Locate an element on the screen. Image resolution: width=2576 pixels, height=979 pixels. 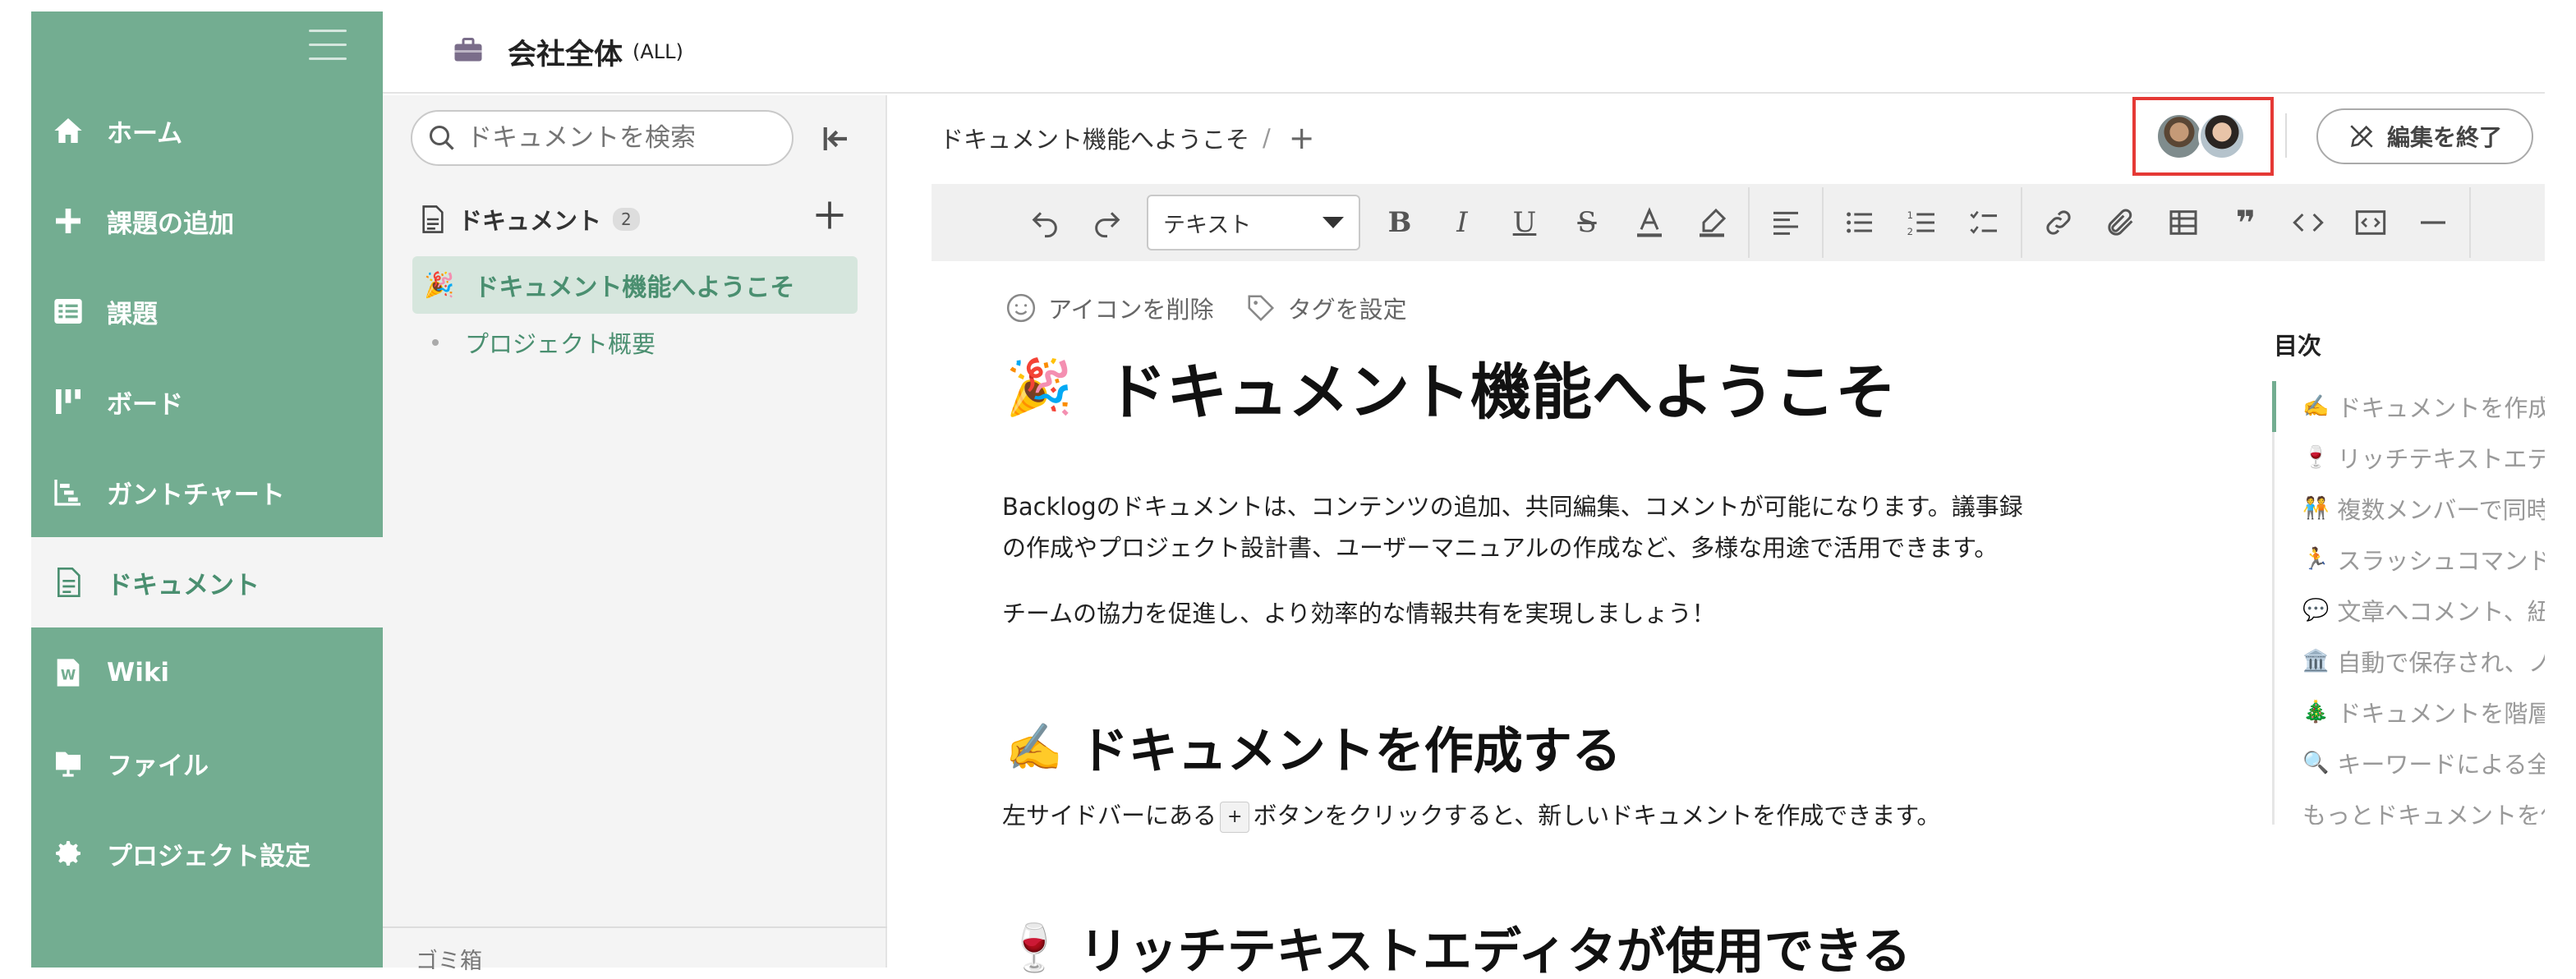
set-tags-button: タグを設定 is located at coordinates (1326, 308).